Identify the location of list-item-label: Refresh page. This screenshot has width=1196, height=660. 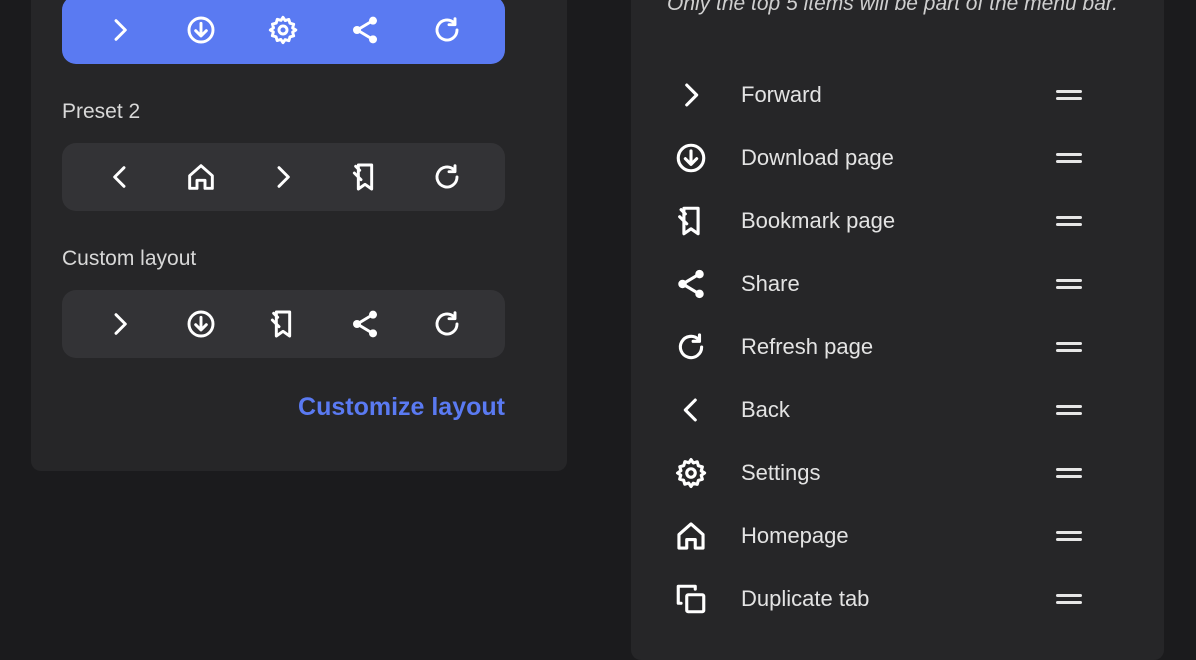
(807, 346).